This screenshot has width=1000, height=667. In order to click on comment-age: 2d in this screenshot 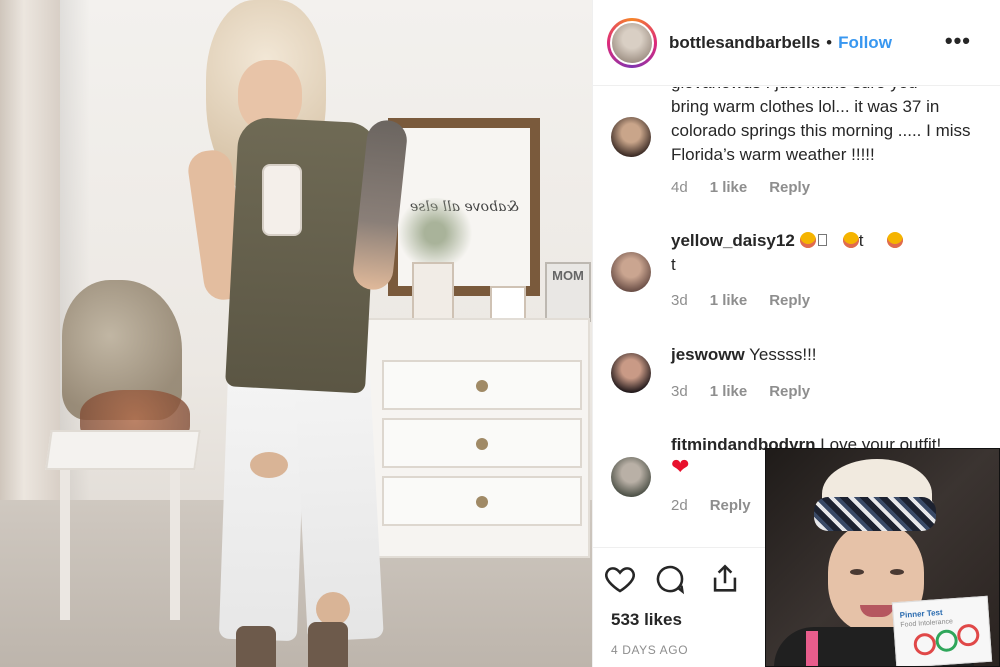, I will do `click(679, 505)`.